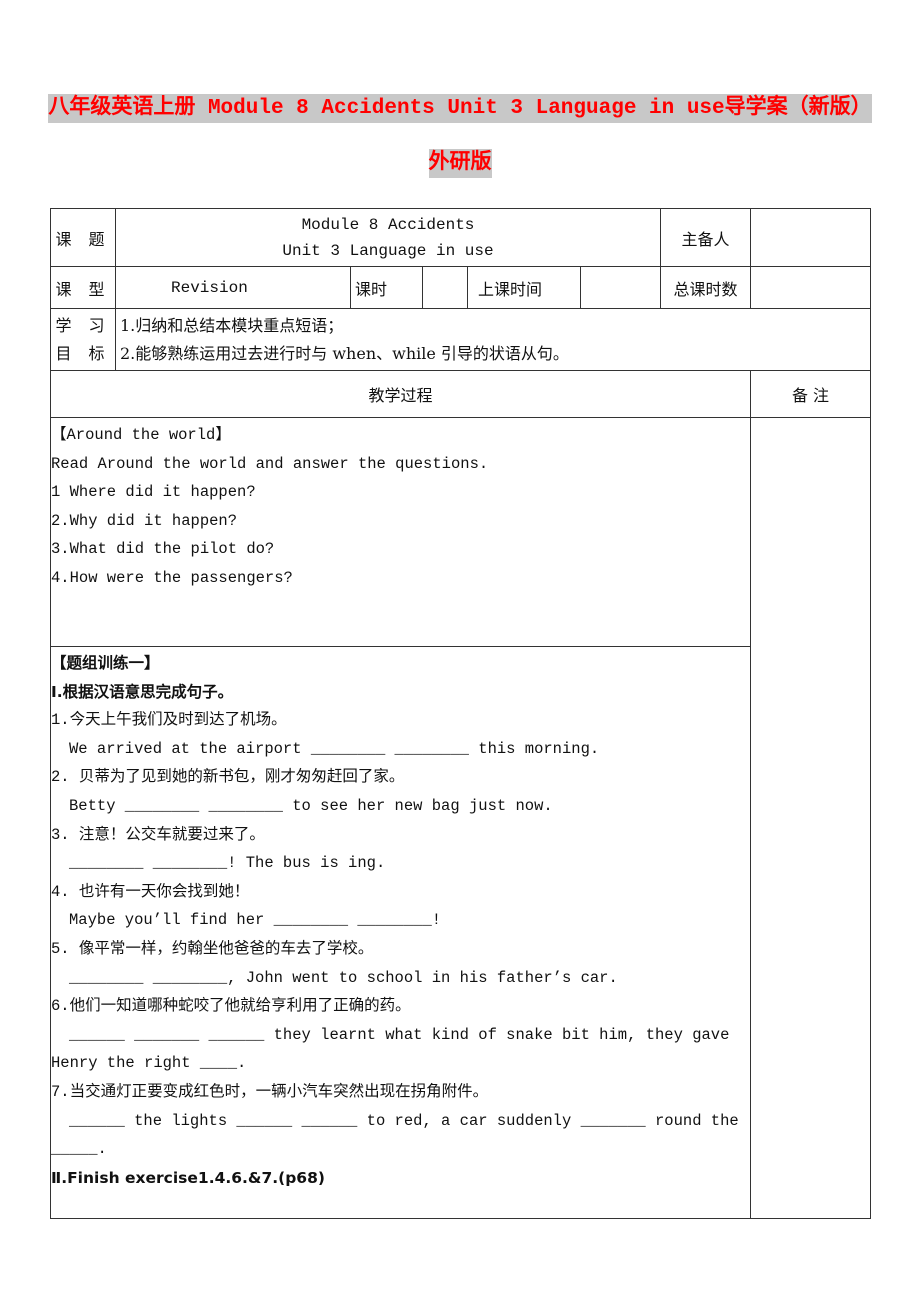  I want to click on item-cn: 1.今天上午我们及时到达了机场。, so click(169, 720).